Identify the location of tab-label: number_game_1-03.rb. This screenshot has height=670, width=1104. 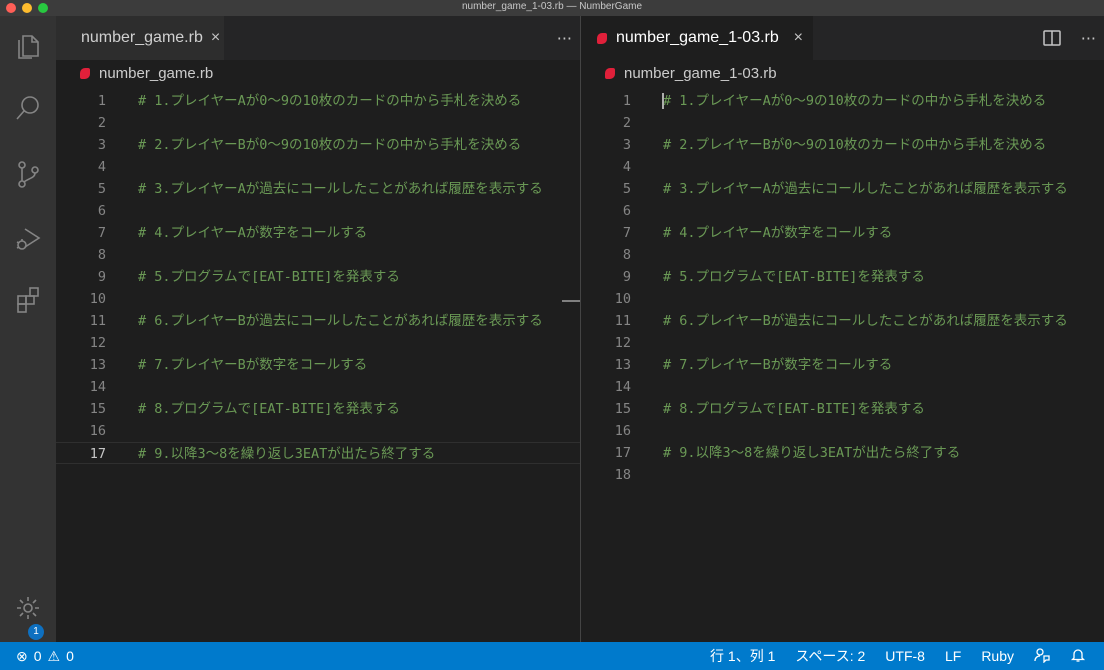
(697, 37).